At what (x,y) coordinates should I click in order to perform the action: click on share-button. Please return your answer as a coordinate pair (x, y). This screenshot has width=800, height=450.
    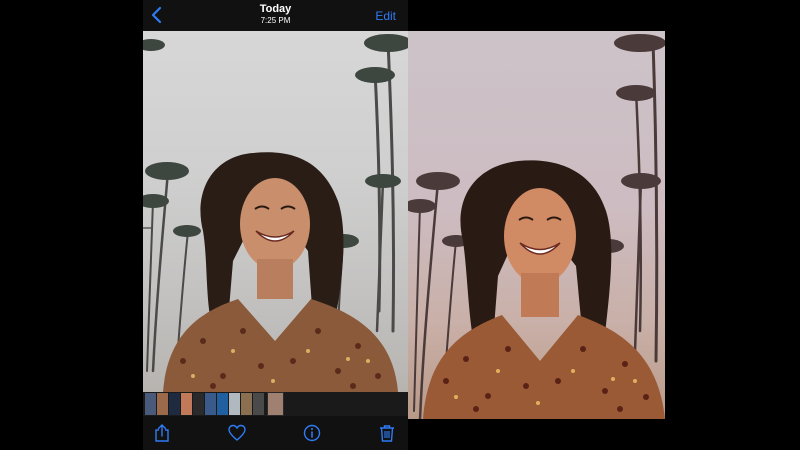
    Looking at the image, I should click on (162, 433).